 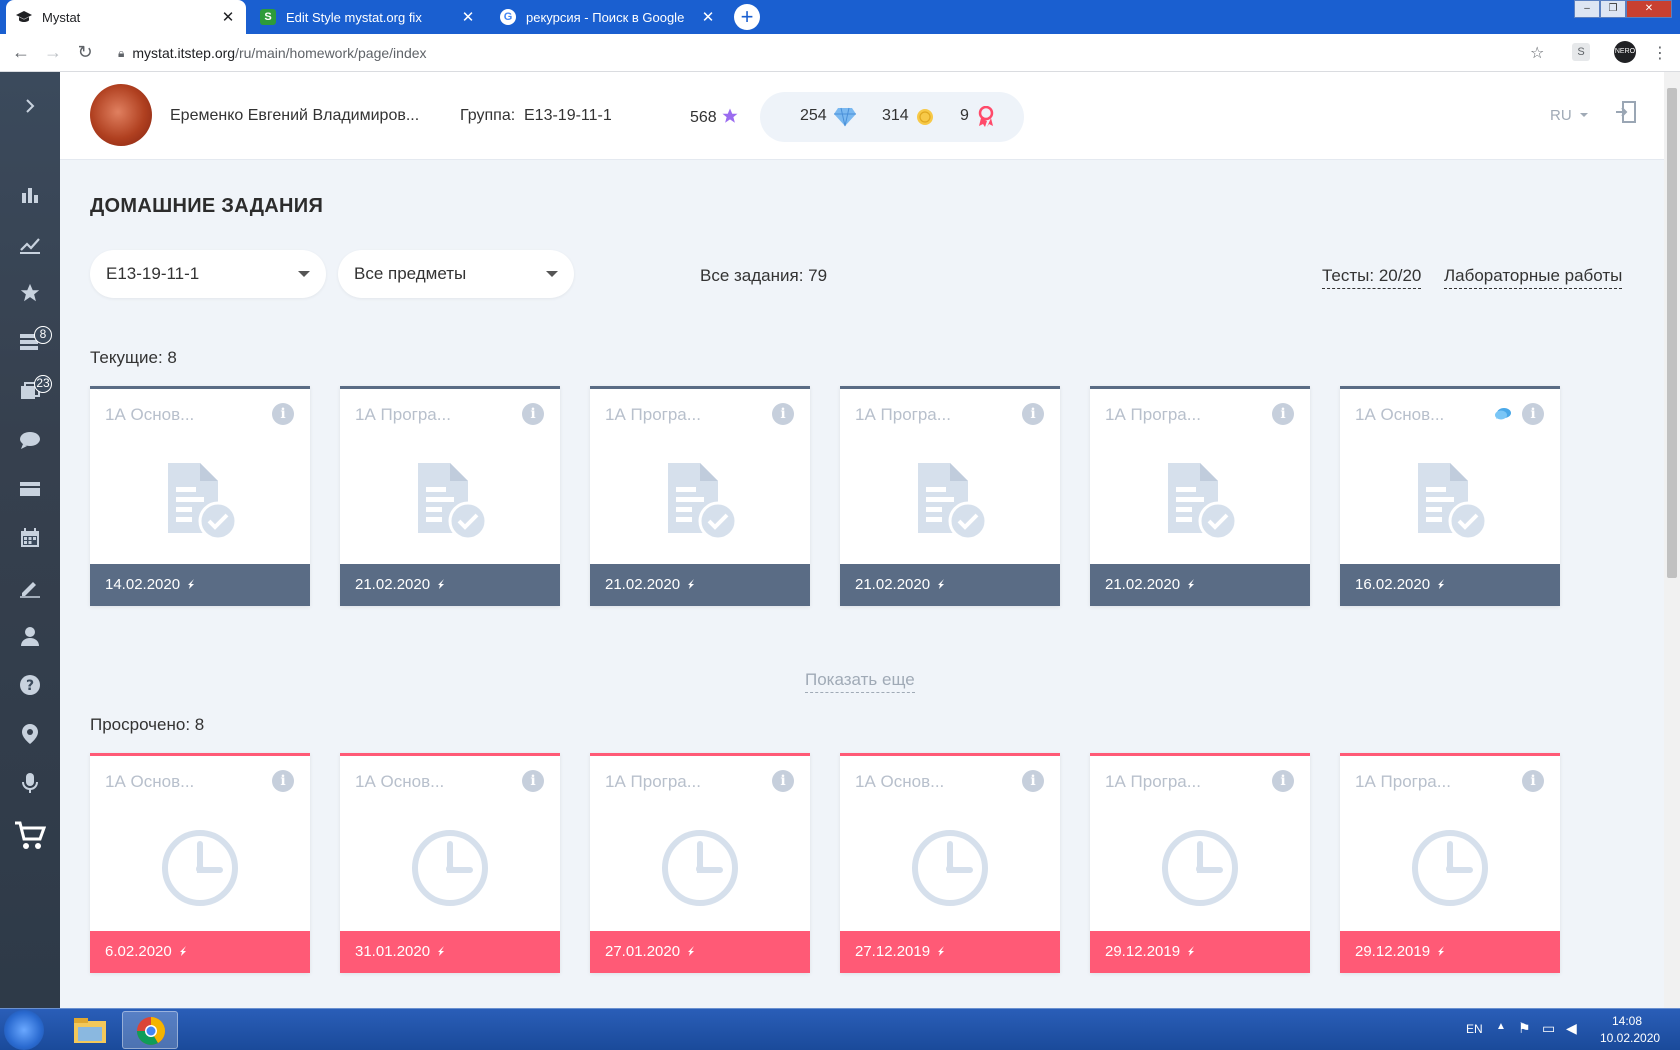 I want to click on labs-link: Лабораторные работы, so click(x=1533, y=277).